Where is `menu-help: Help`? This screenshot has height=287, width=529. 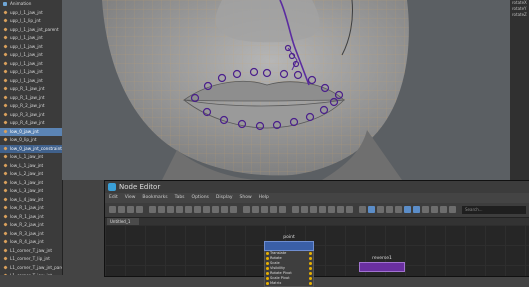
menu-help: Help is located at coordinates (264, 198).